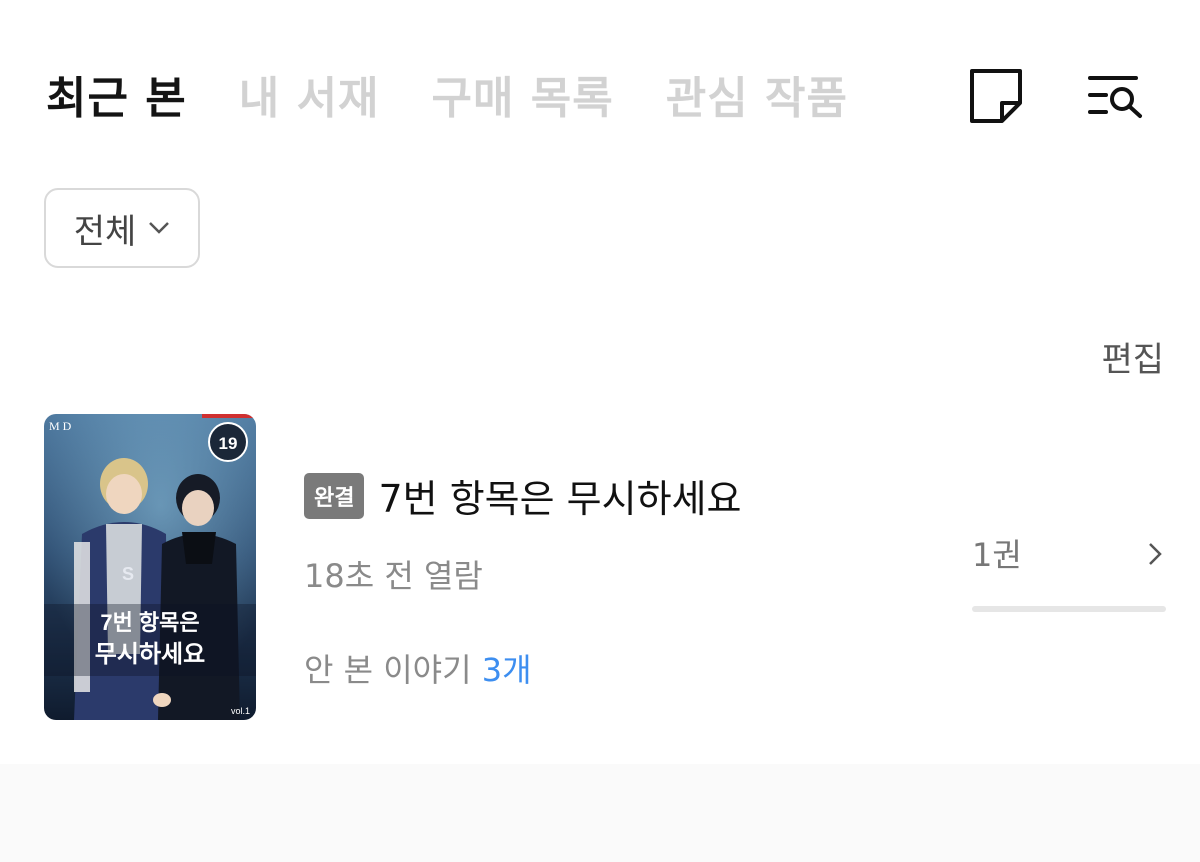 The height and width of the screenshot is (862, 1200). Describe the element at coordinates (1069, 609) in the screenshot. I see `reading-progress-bar` at that location.